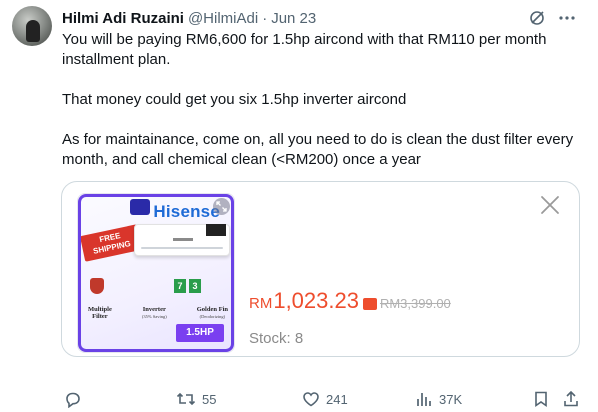 The image size is (598, 412). I want to click on like-button: 241, so click(325, 399).